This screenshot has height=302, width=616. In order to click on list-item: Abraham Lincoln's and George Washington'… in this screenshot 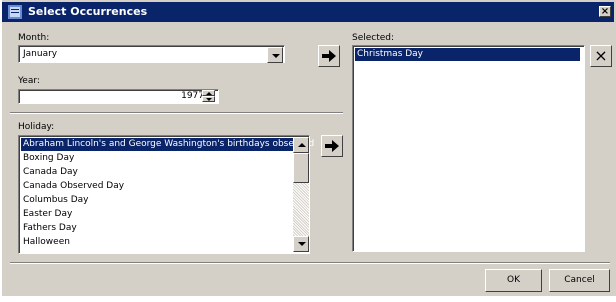, I will do `click(167, 144)`.